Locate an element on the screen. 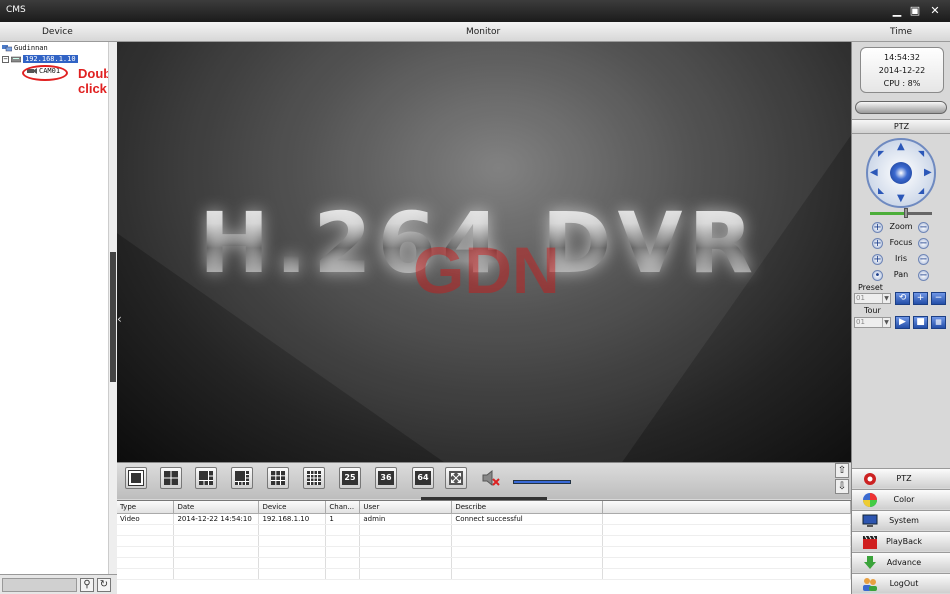 This screenshot has width=950, height=594. menu-logout: LogOut is located at coordinates (901, 583).